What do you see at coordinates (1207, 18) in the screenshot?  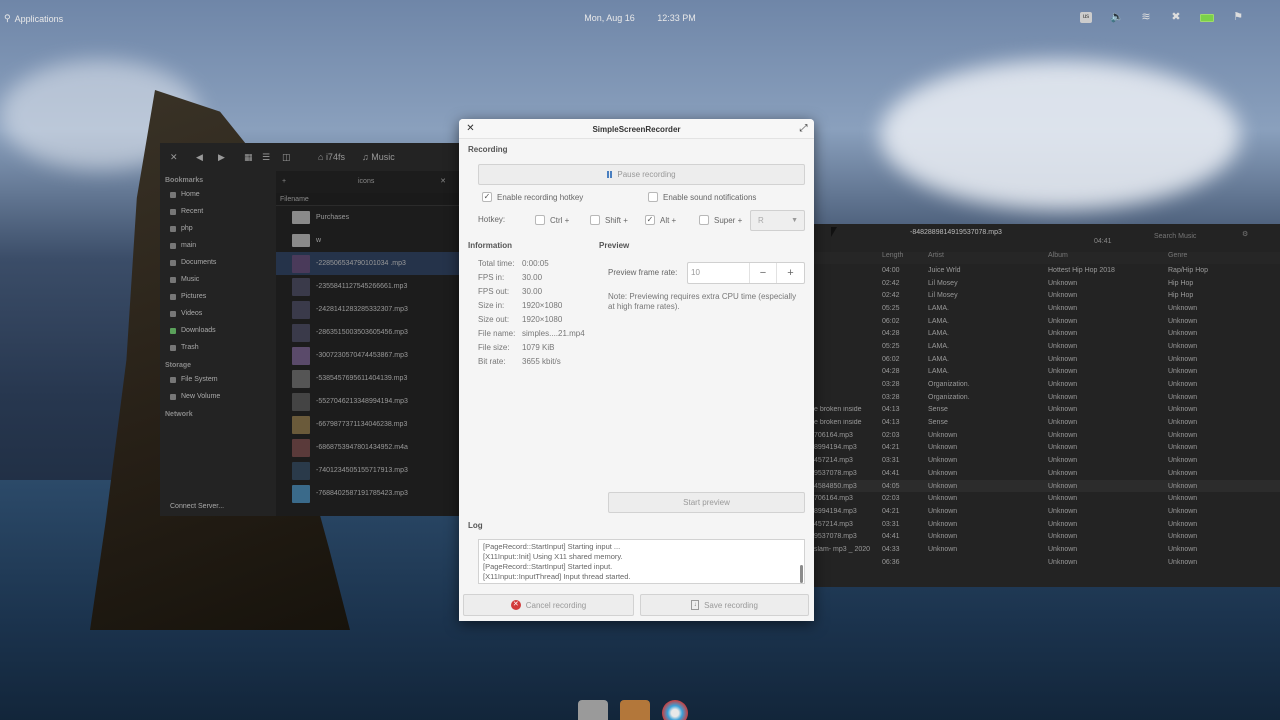 I see `battery-icon` at bounding box center [1207, 18].